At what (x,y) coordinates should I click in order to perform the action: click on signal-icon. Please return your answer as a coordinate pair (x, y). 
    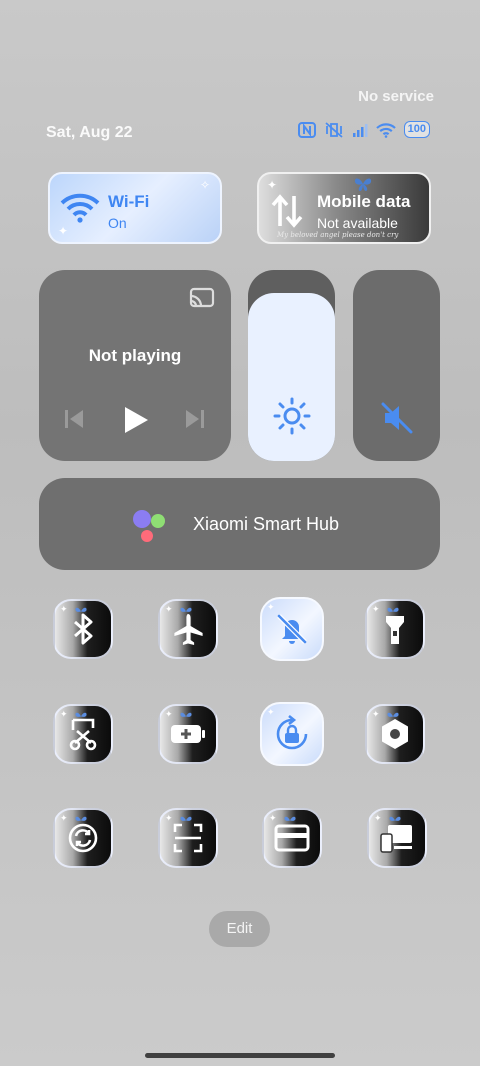
    Looking at the image, I should click on (360, 130).